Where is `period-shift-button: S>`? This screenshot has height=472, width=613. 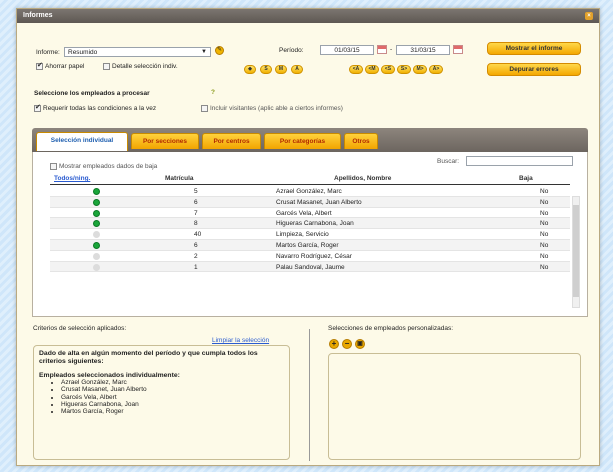
period-shift-button: S> is located at coordinates (404, 69).